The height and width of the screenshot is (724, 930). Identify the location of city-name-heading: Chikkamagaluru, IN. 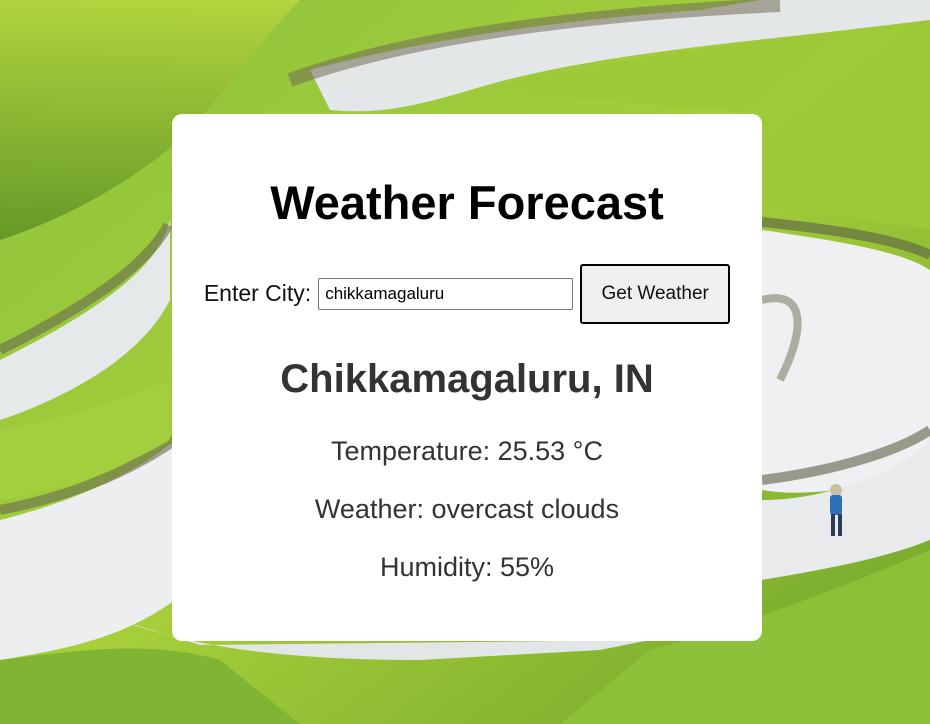
(467, 379).